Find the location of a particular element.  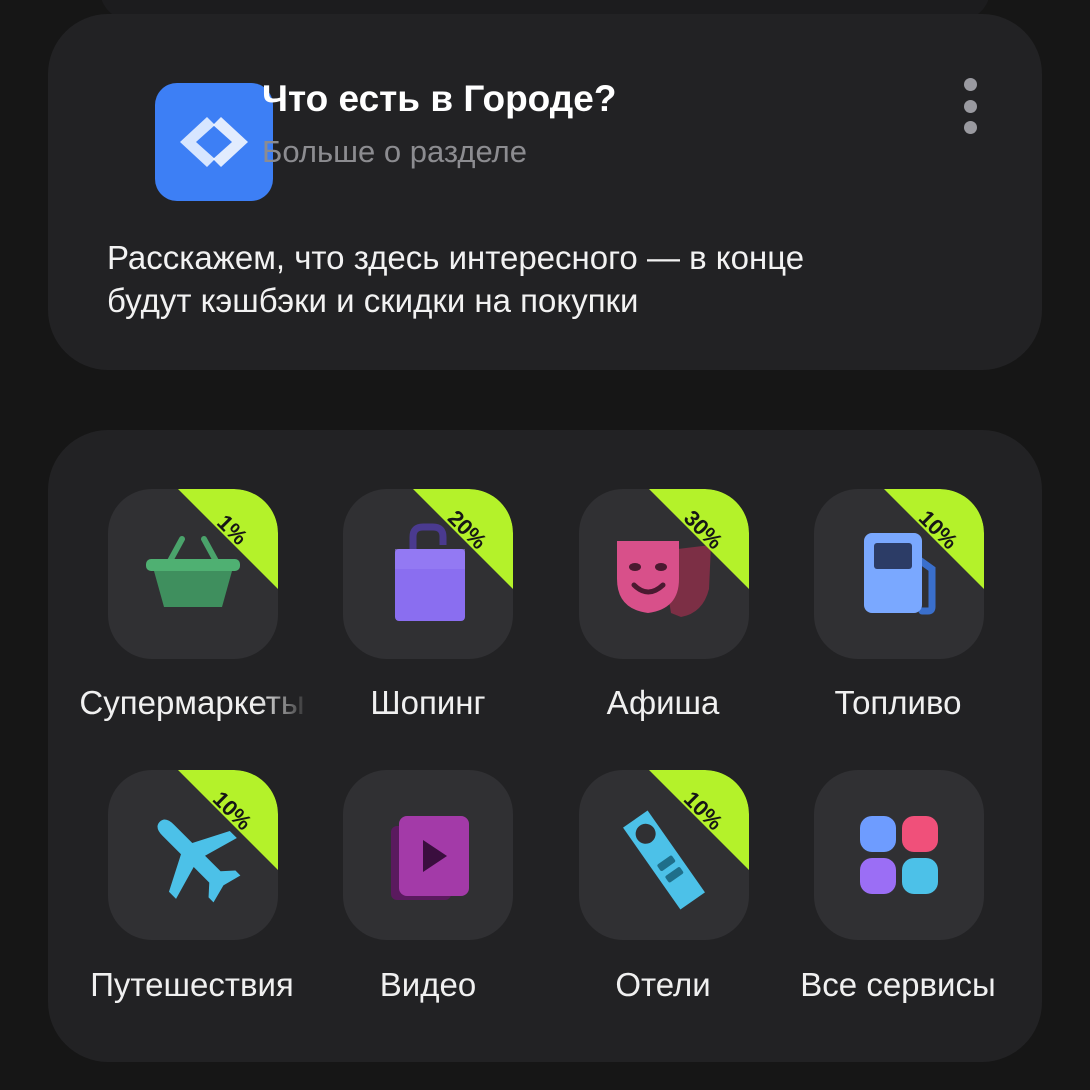

service-tile-supermarkets: 1% is located at coordinates (193, 574).